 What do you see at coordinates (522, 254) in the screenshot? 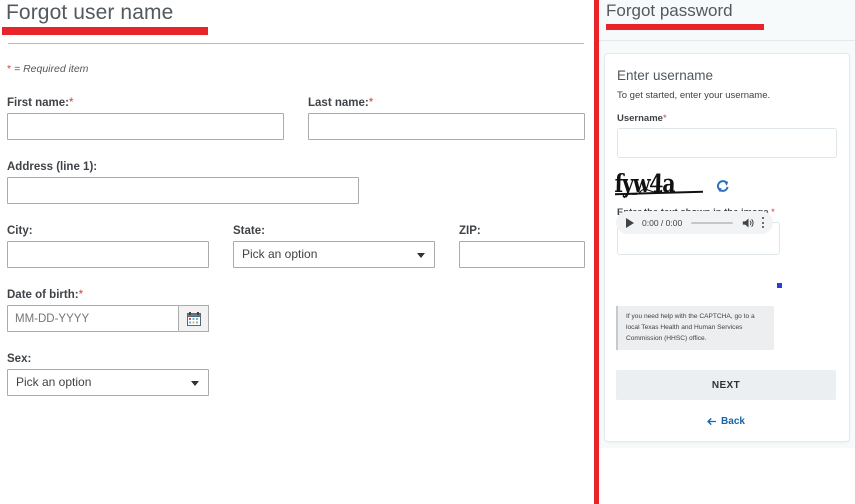
I see `zip-input` at bounding box center [522, 254].